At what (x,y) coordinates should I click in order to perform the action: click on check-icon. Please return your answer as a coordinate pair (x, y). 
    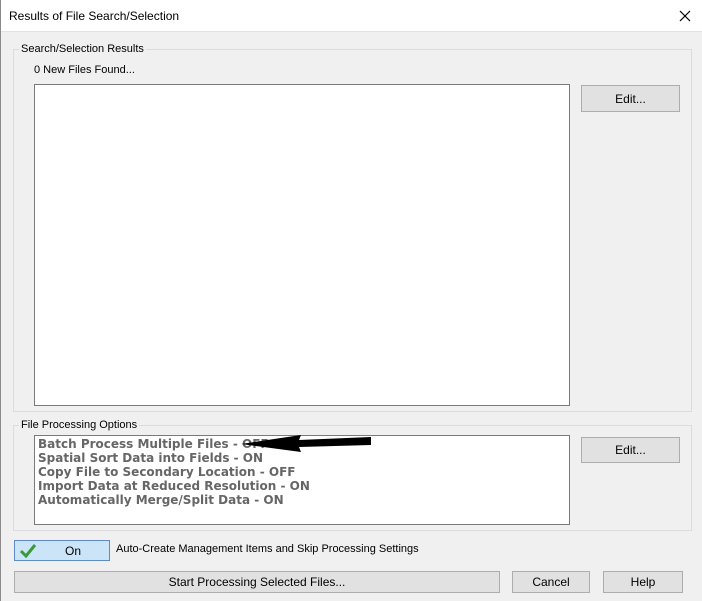
    Looking at the image, I should click on (28, 551).